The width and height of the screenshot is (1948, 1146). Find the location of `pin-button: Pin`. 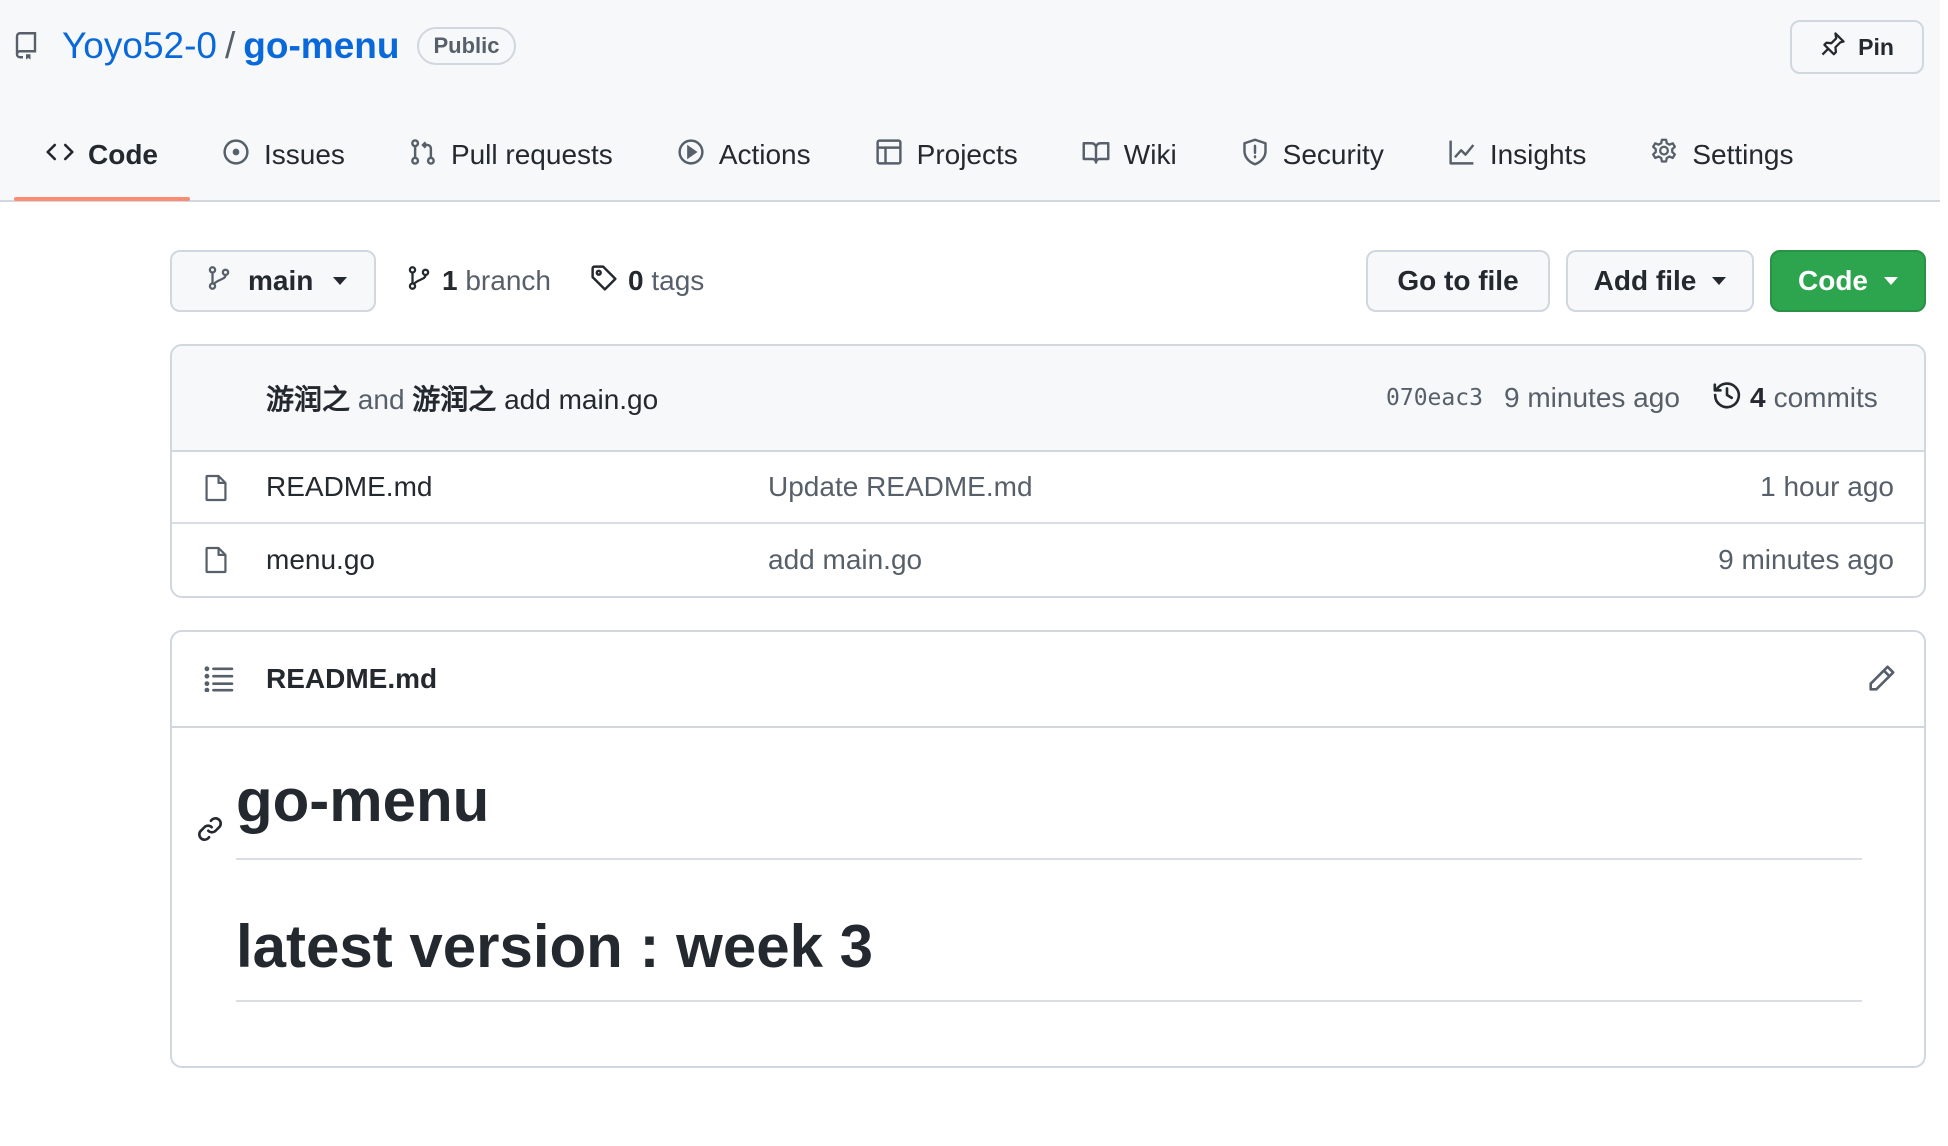

pin-button: Pin is located at coordinates (1857, 47).